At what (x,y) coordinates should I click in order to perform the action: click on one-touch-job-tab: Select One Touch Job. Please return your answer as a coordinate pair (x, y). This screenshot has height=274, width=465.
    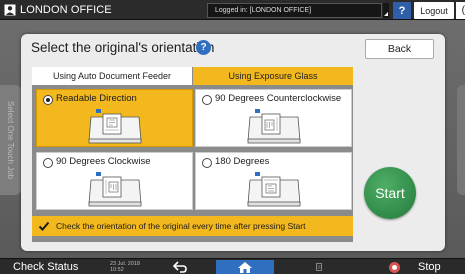
    Looking at the image, I should click on (10, 140).